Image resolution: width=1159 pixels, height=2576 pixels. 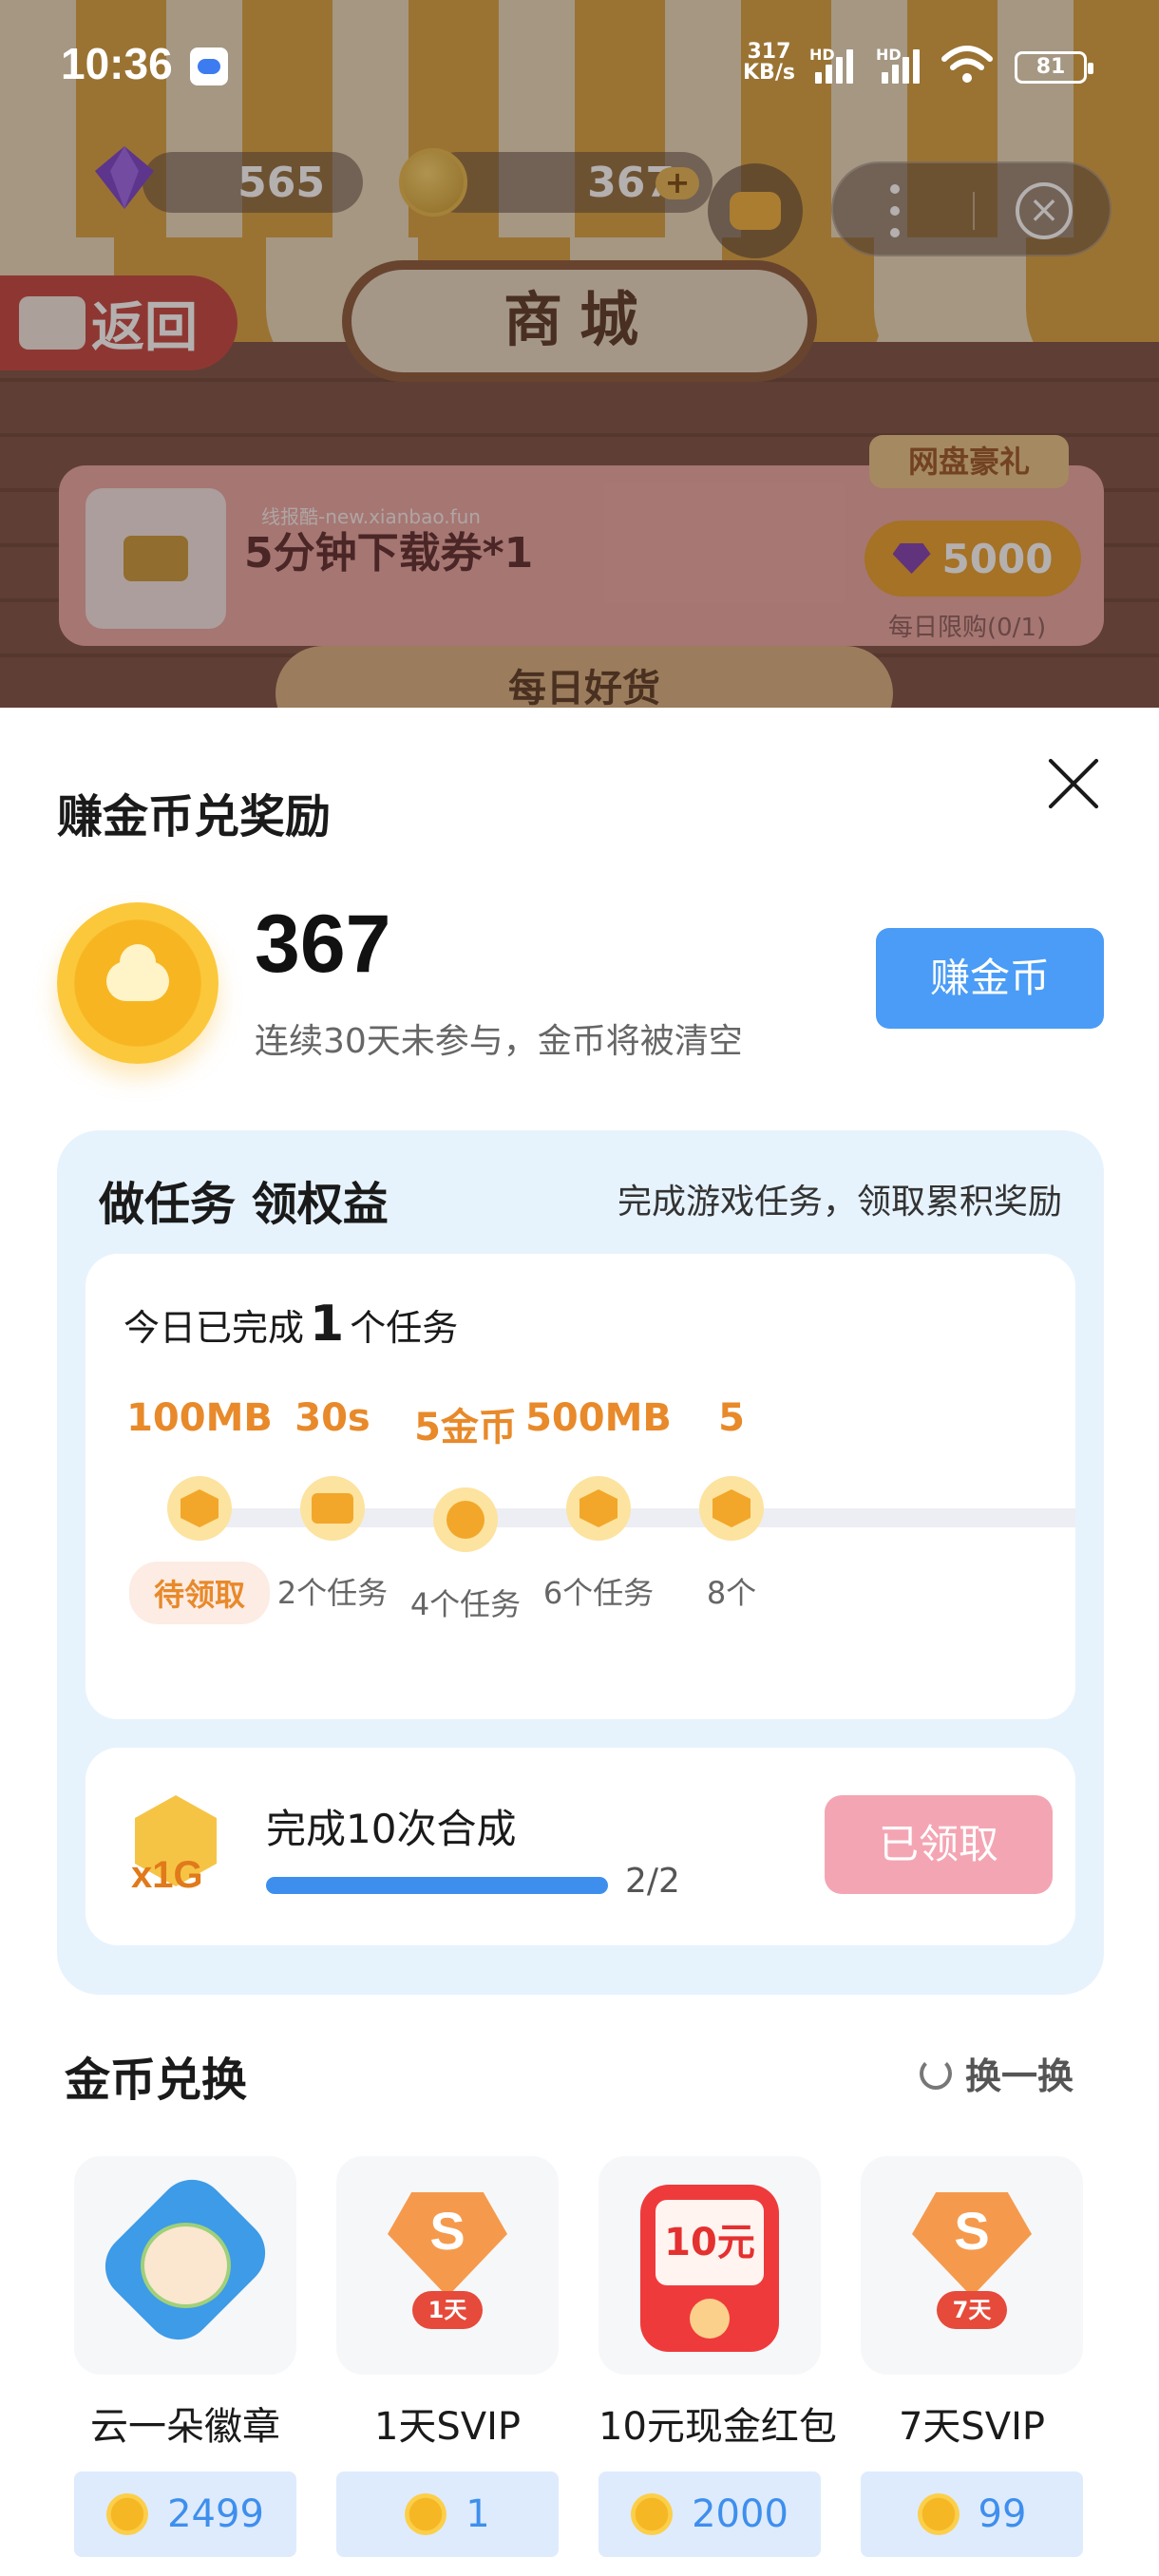 I want to click on milestone-step: 5 8个, so click(x=731, y=1504).